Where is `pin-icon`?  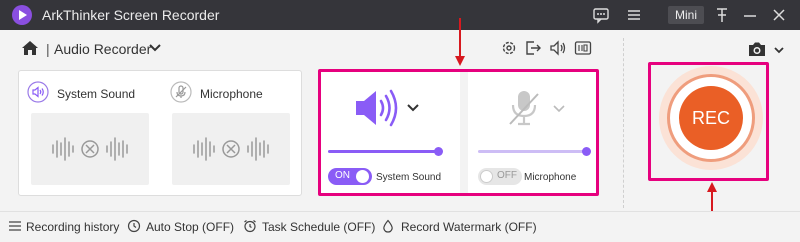 pin-icon is located at coordinates (722, 17).